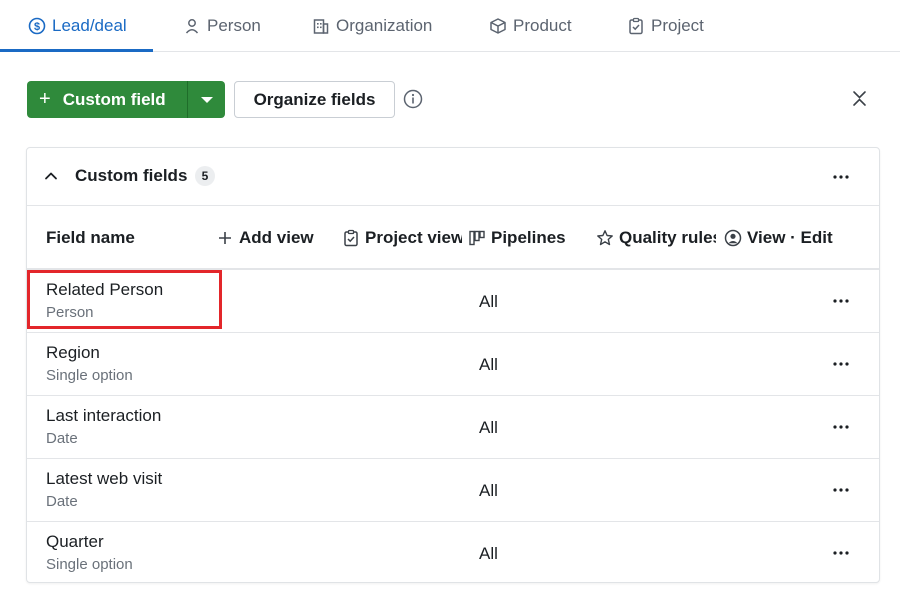  What do you see at coordinates (605, 238) in the screenshot?
I see `star-icon` at bounding box center [605, 238].